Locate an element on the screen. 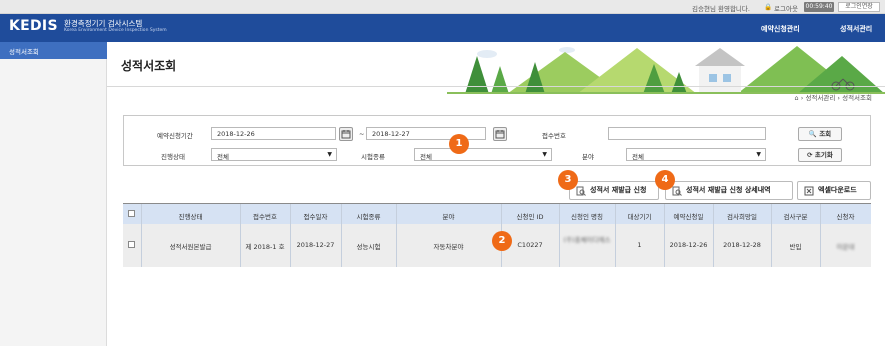 Image resolution: width=885 pixels, height=346 pixels. callout-badge-3: 3 is located at coordinates (568, 180).